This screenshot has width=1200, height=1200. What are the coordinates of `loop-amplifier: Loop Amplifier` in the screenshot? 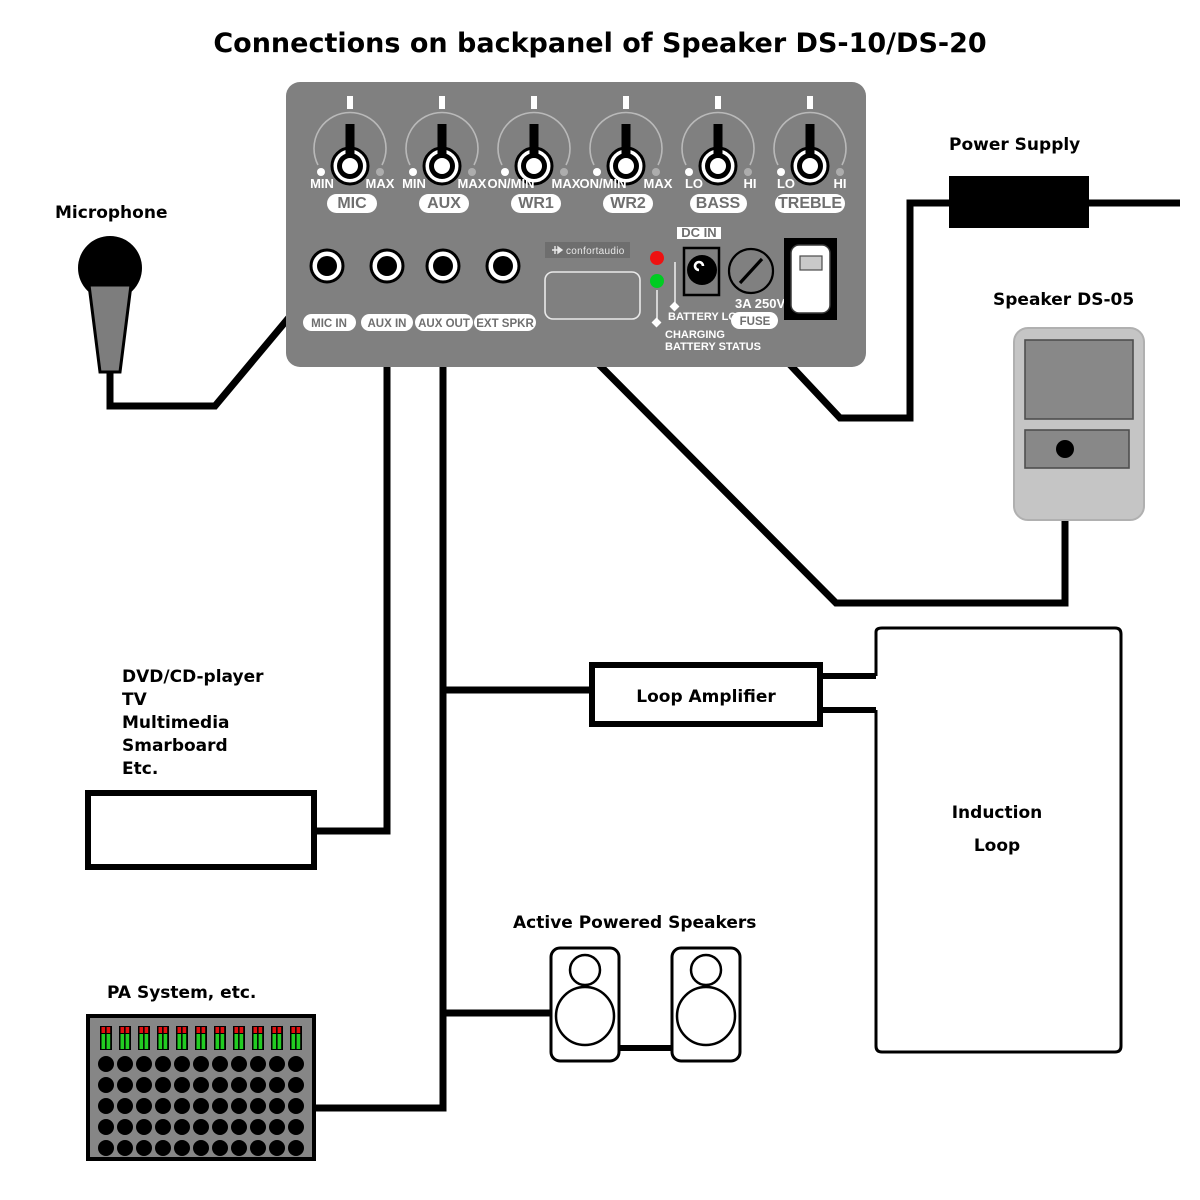 It's located at (706, 694).